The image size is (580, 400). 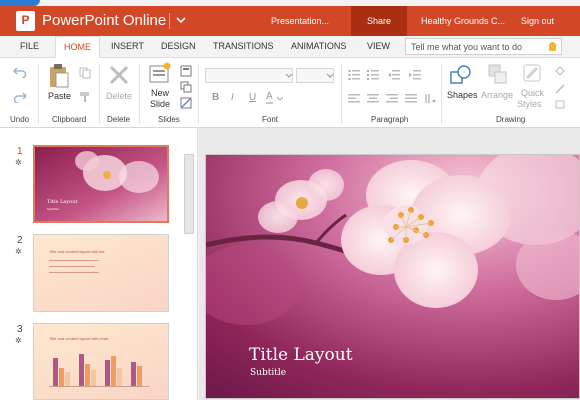 What do you see at coordinates (390, 119) in the screenshot?
I see `group-label-paragraph: Paragraph` at bounding box center [390, 119].